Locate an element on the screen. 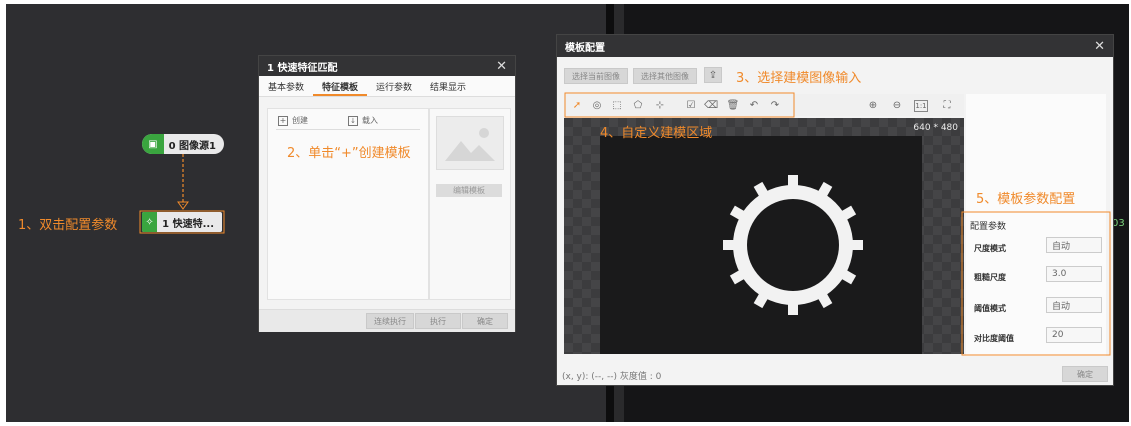  threshold-mode-select: 自动 is located at coordinates (1074, 305).